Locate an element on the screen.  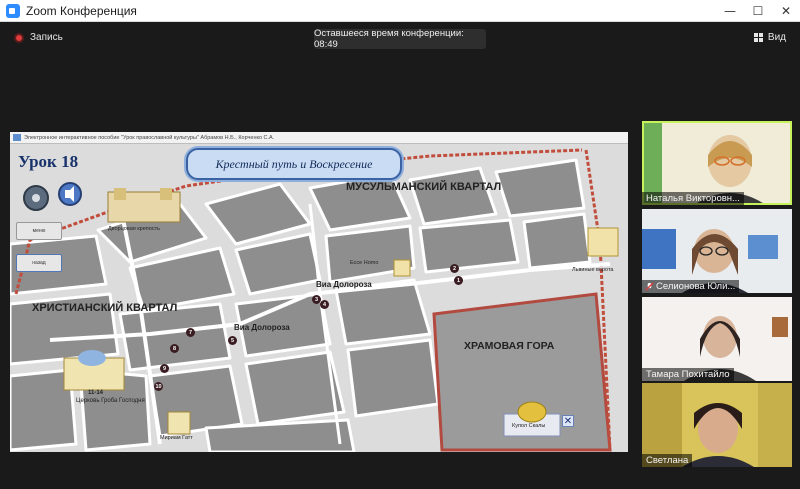
lesson-close-button: ✕ is located at coordinates (568, 421).